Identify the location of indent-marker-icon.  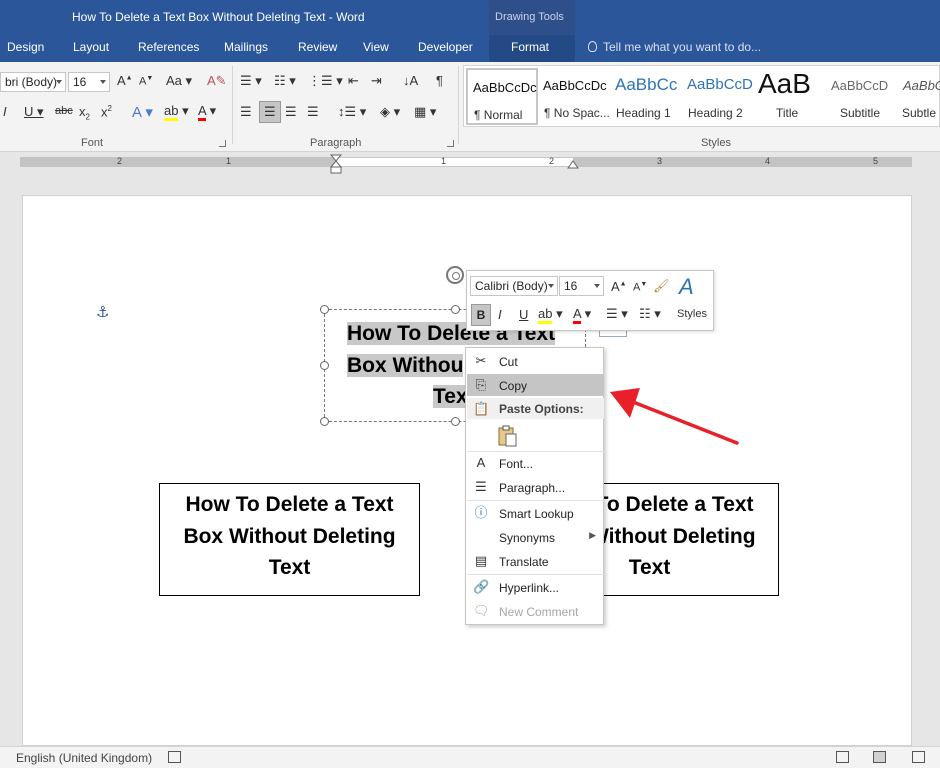
(336, 164).